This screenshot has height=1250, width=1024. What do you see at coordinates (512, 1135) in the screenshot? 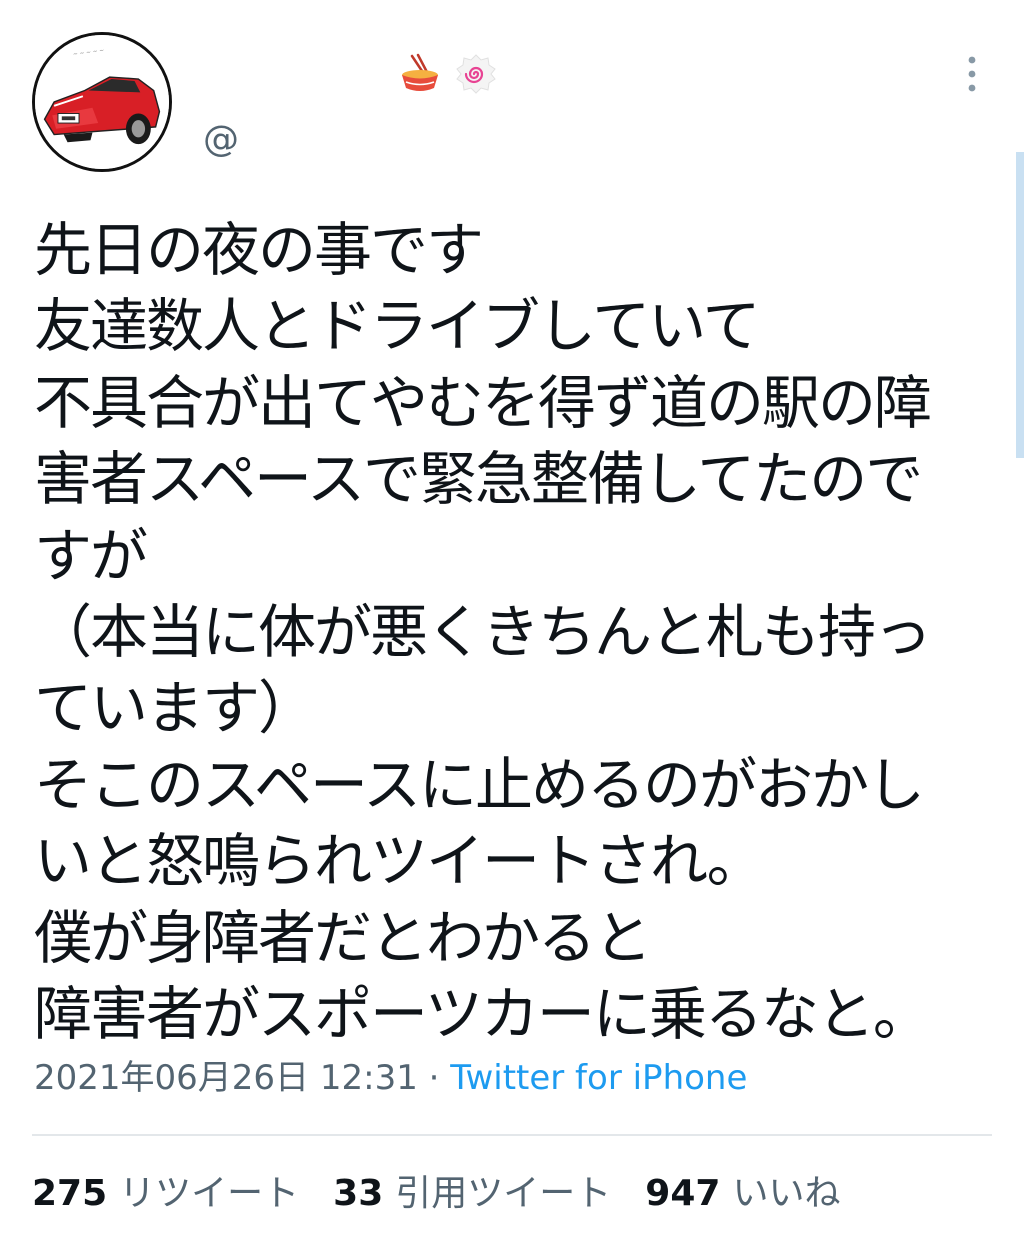
I see `divider` at bounding box center [512, 1135].